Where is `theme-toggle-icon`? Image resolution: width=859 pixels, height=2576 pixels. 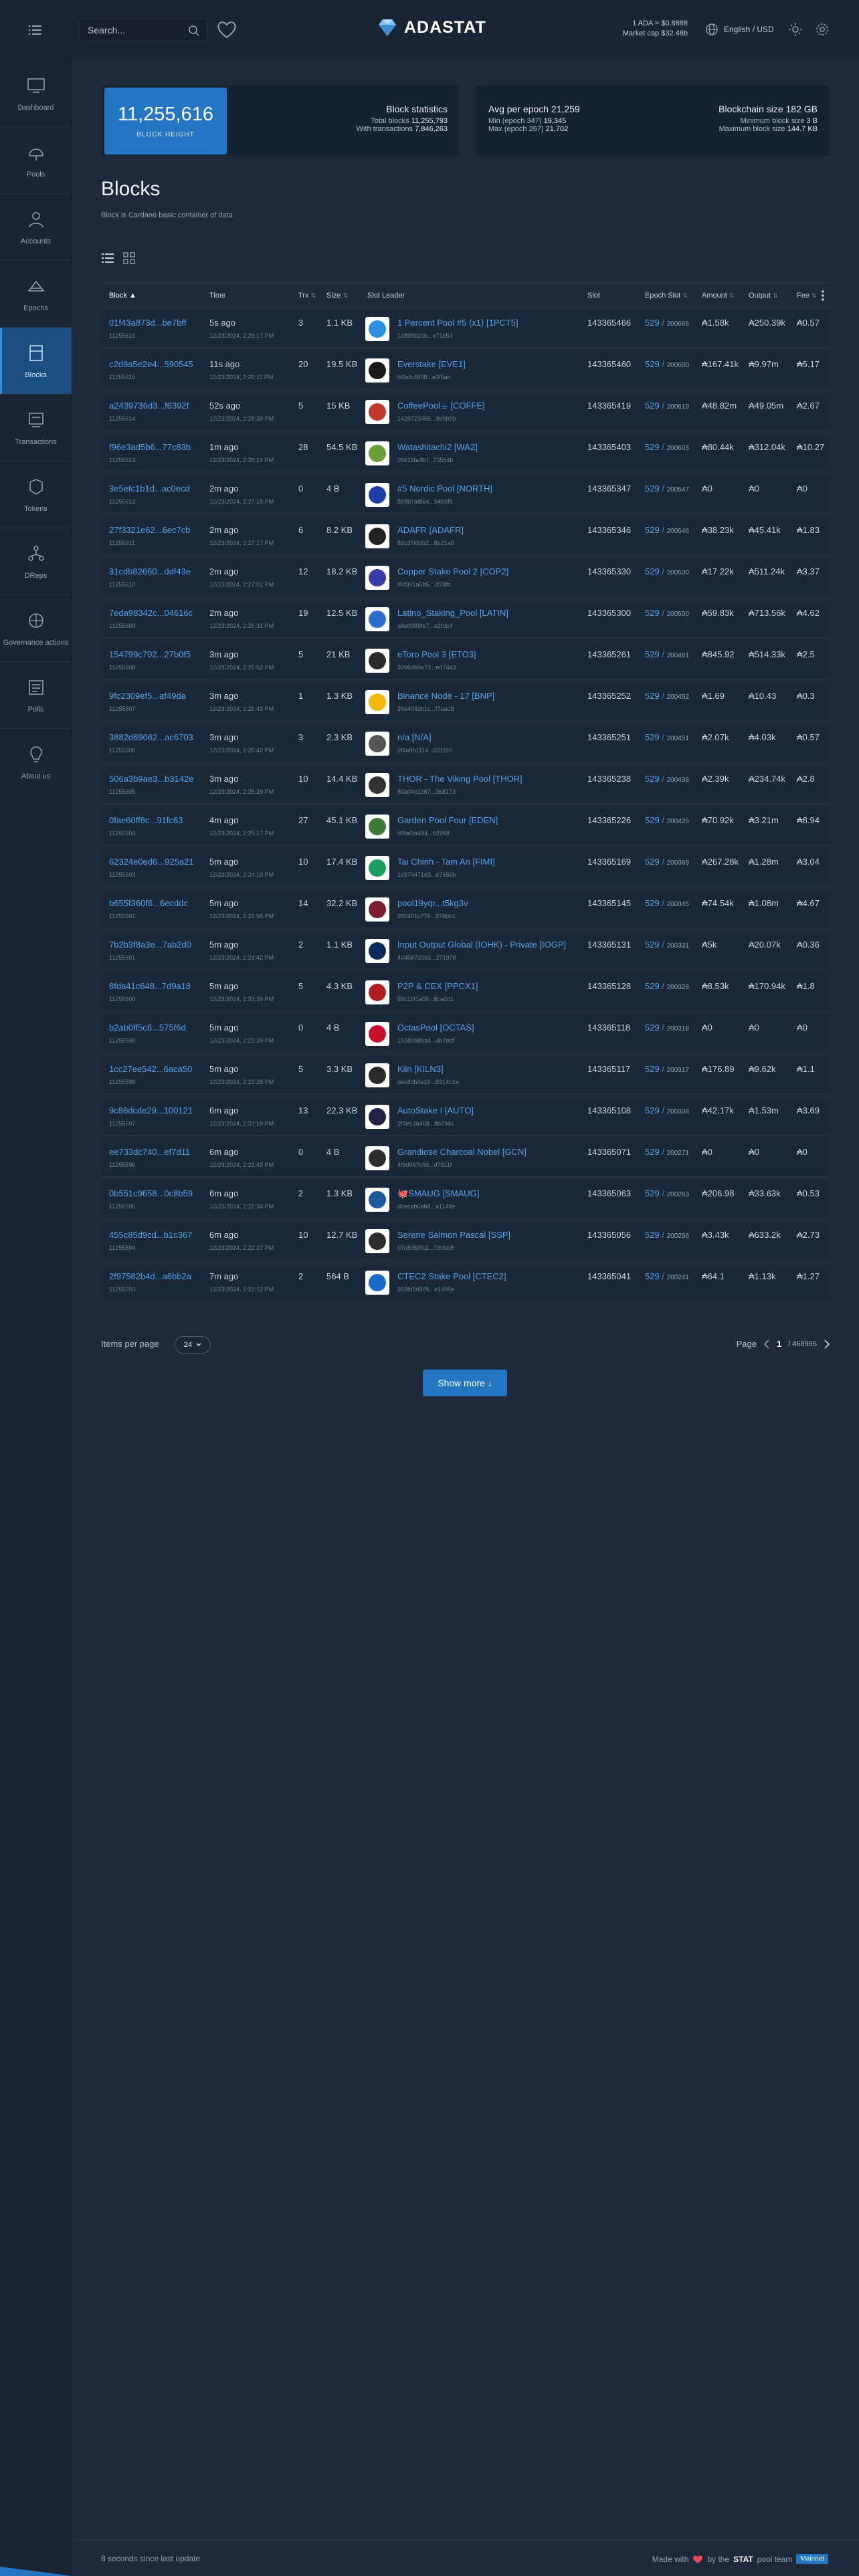 theme-toggle-icon is located at coordinates (796, 30).